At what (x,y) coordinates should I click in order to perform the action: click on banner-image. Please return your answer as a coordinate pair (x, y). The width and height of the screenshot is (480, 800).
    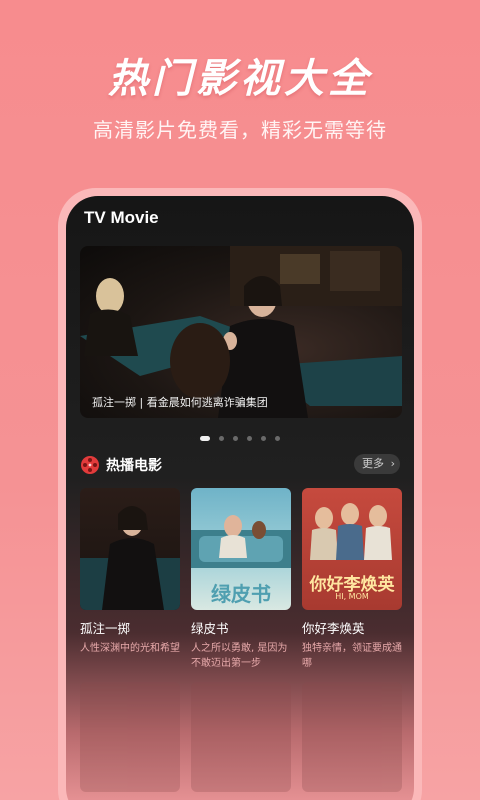
    Looking at the image, I should click on (241, 332).